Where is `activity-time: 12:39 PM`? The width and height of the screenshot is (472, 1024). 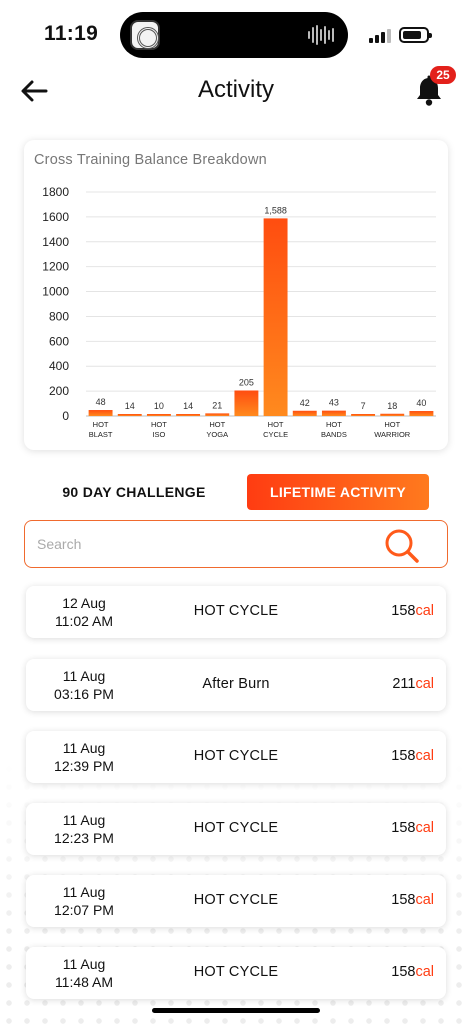 activity-time: 12:39 PM is located at coordinates (84, 766).